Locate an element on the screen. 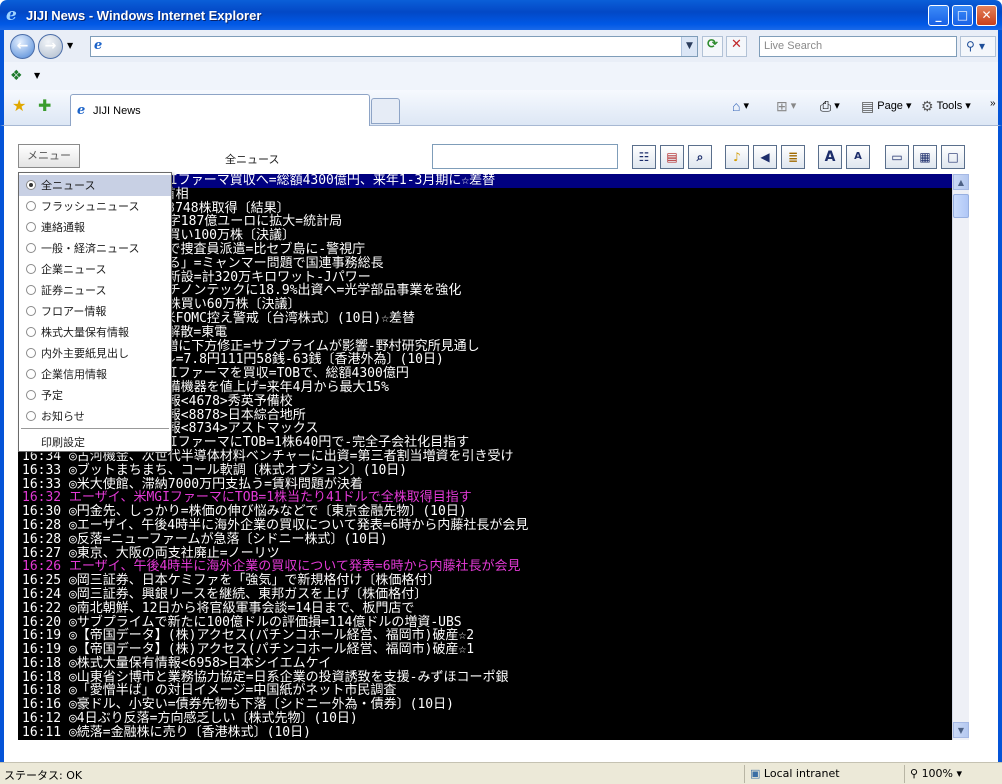 This screenshot has height=784, width=1002. refresh-button: ⟳ is located at coordinates (712, 46).